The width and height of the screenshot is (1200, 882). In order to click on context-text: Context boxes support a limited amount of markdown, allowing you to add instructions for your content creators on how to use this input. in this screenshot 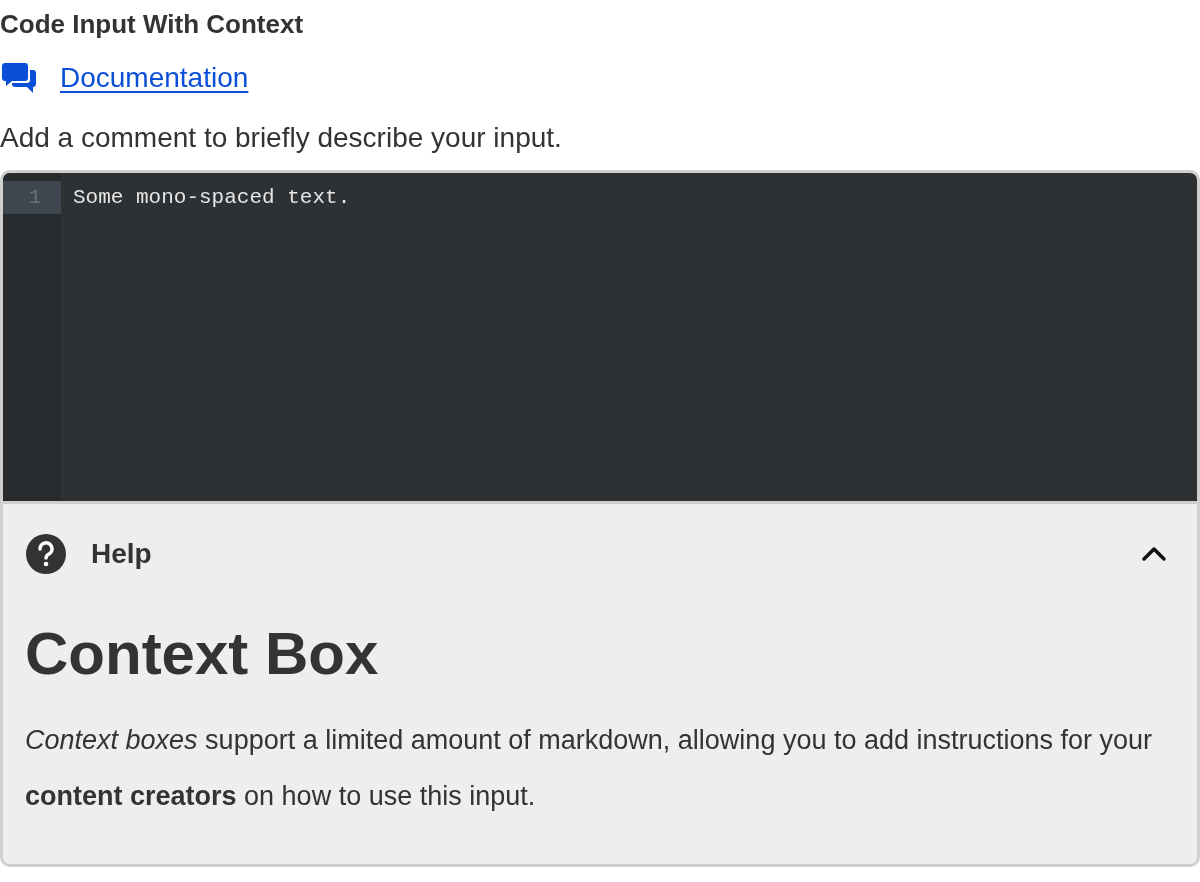, I will do `click(589, 768)`.